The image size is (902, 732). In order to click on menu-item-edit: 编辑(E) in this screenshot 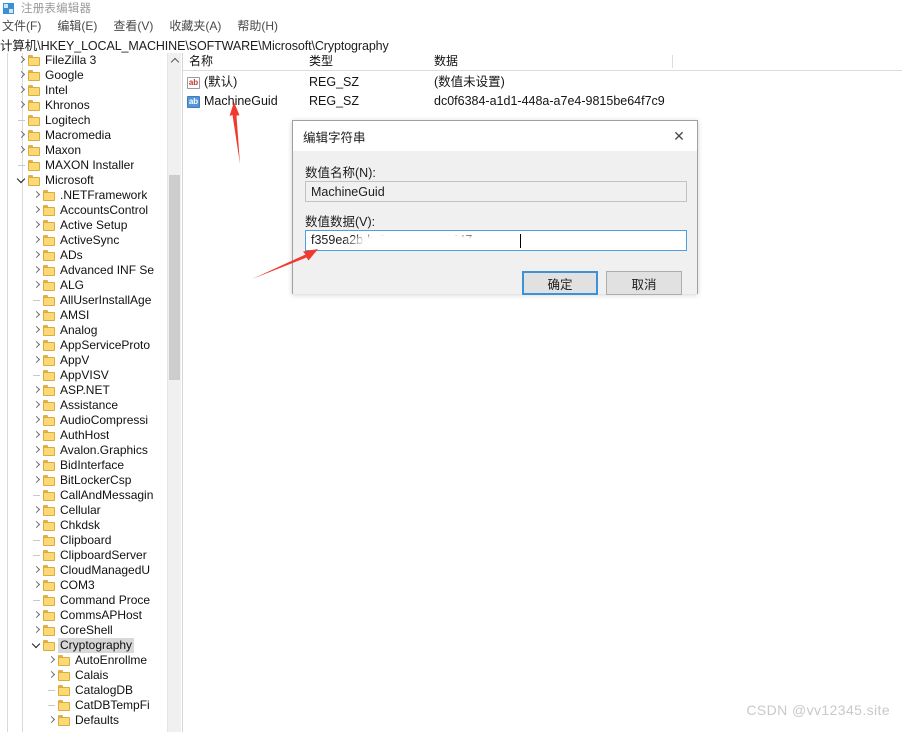, I will do `click(77, 26)`.